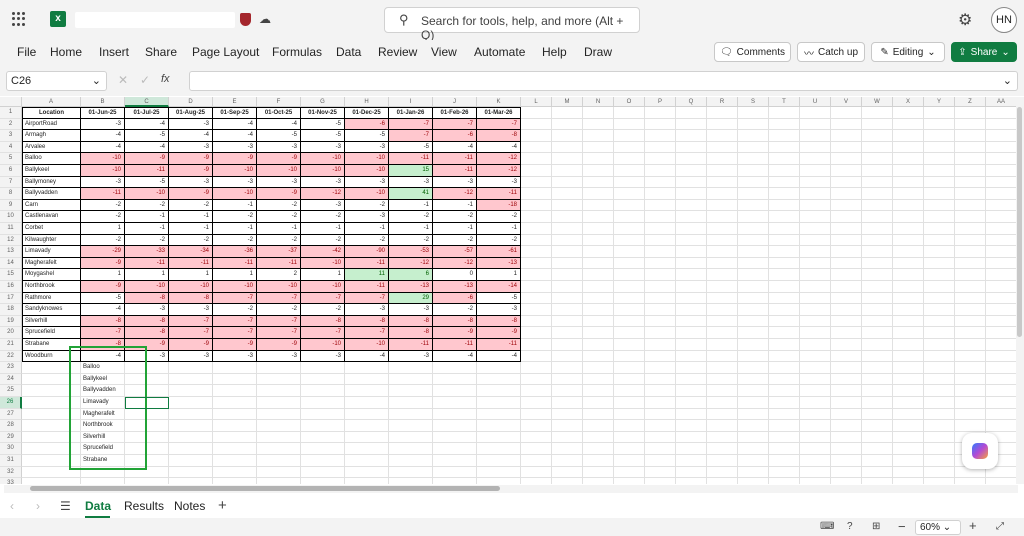 This screenshot has width=1024, height=536. Describe the element at coordinates (222, 505) in the screenshot. I see `add-sheet-icon: +` at that location.